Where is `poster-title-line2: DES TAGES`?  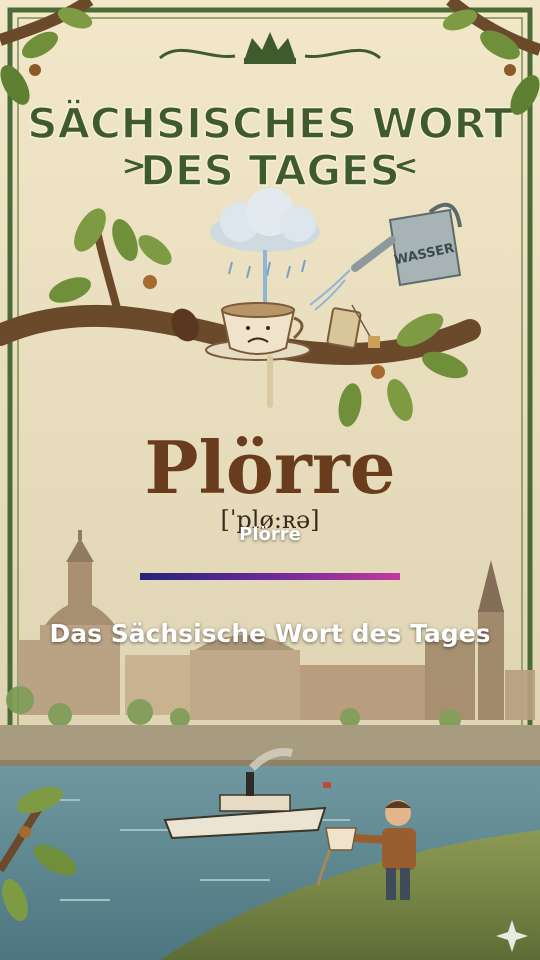 poster-title-line2: DES TAGES is located at coordinates (270, 170).